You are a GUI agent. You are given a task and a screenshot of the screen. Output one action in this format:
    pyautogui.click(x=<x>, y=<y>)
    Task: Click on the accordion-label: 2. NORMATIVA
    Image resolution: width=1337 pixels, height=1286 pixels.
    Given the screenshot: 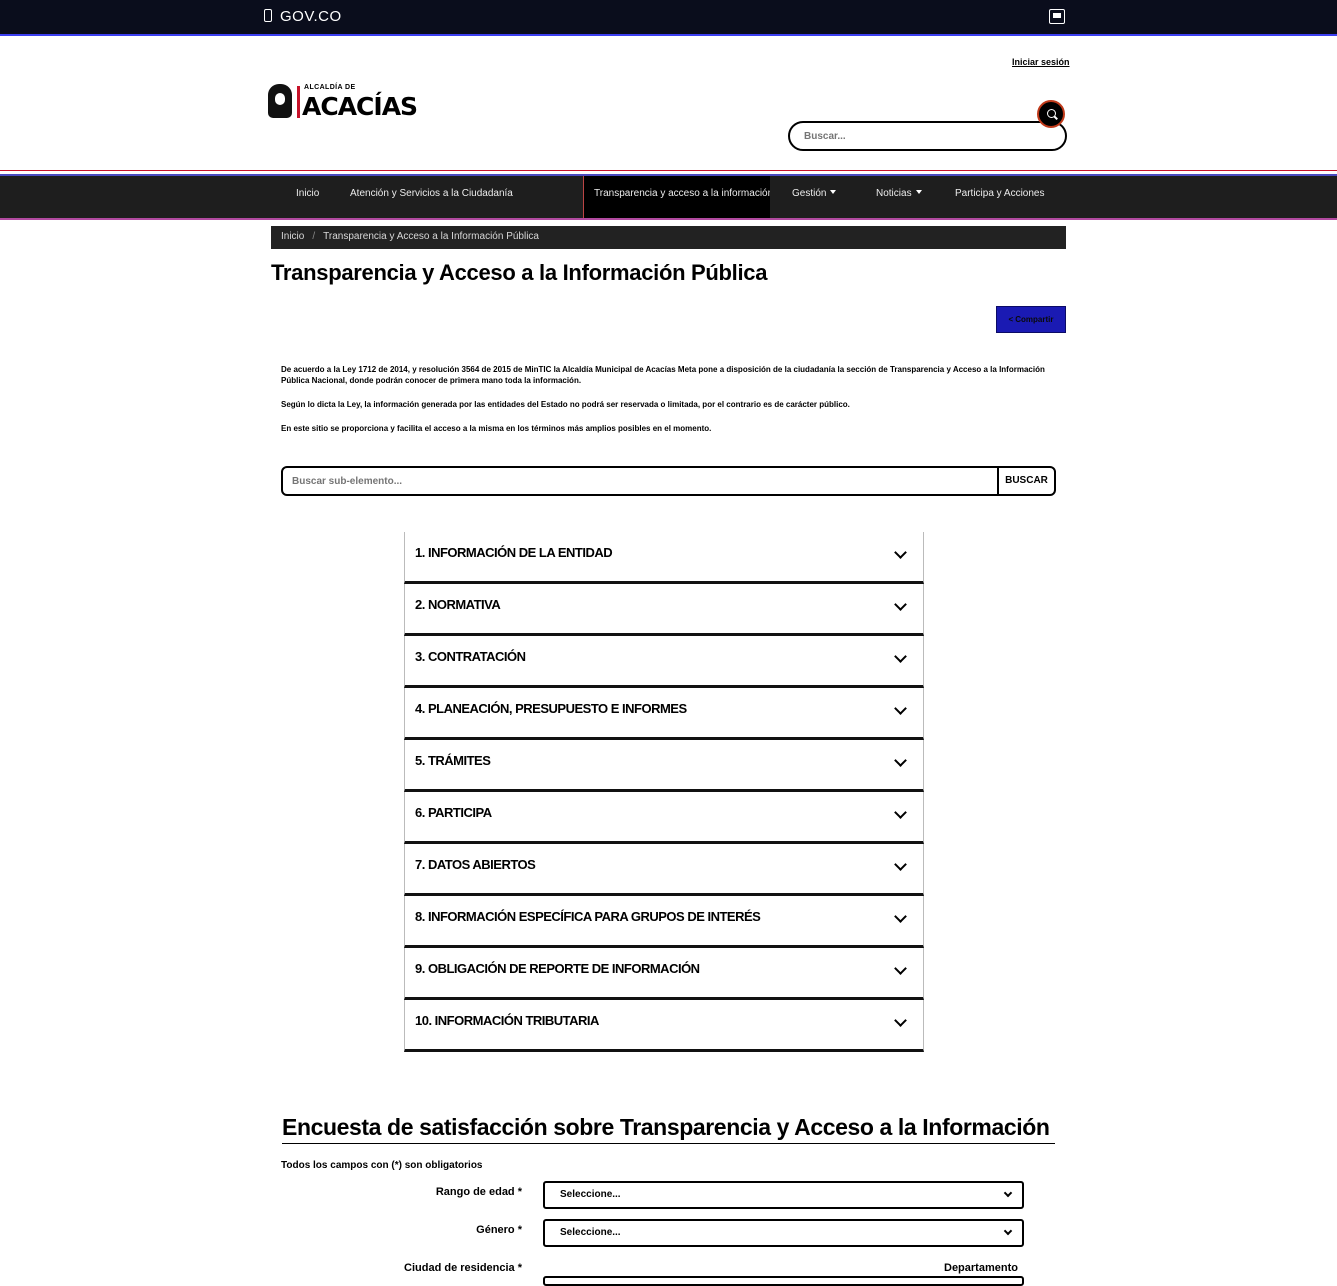 What is the action you would take?
    pyautogui.click(x=458, y=604)
    